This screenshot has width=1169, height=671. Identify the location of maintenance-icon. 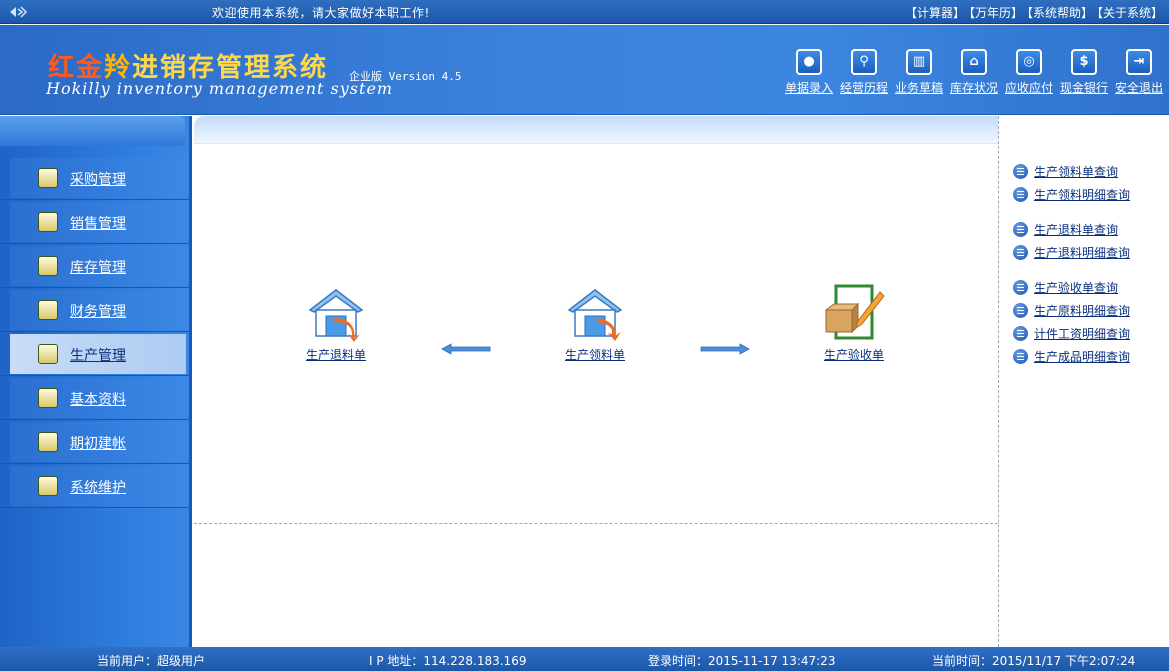
(48, 486).